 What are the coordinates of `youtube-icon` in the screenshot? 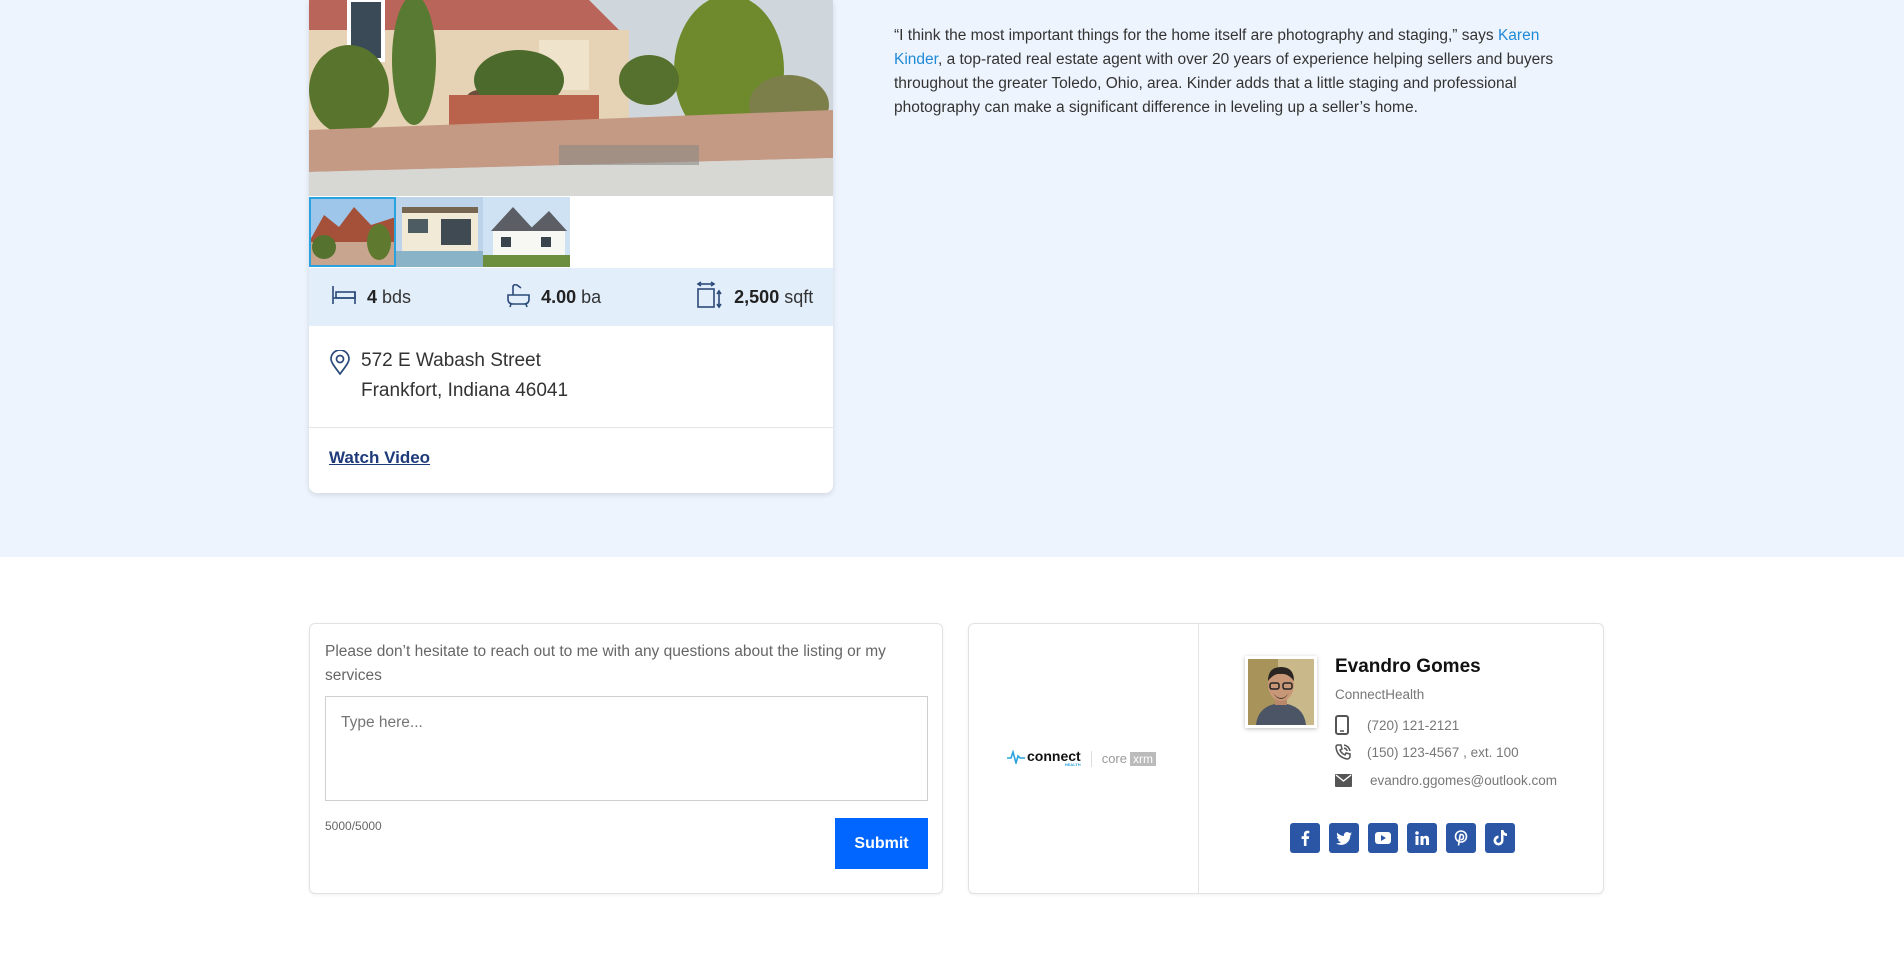 It's located at (1383, 838).